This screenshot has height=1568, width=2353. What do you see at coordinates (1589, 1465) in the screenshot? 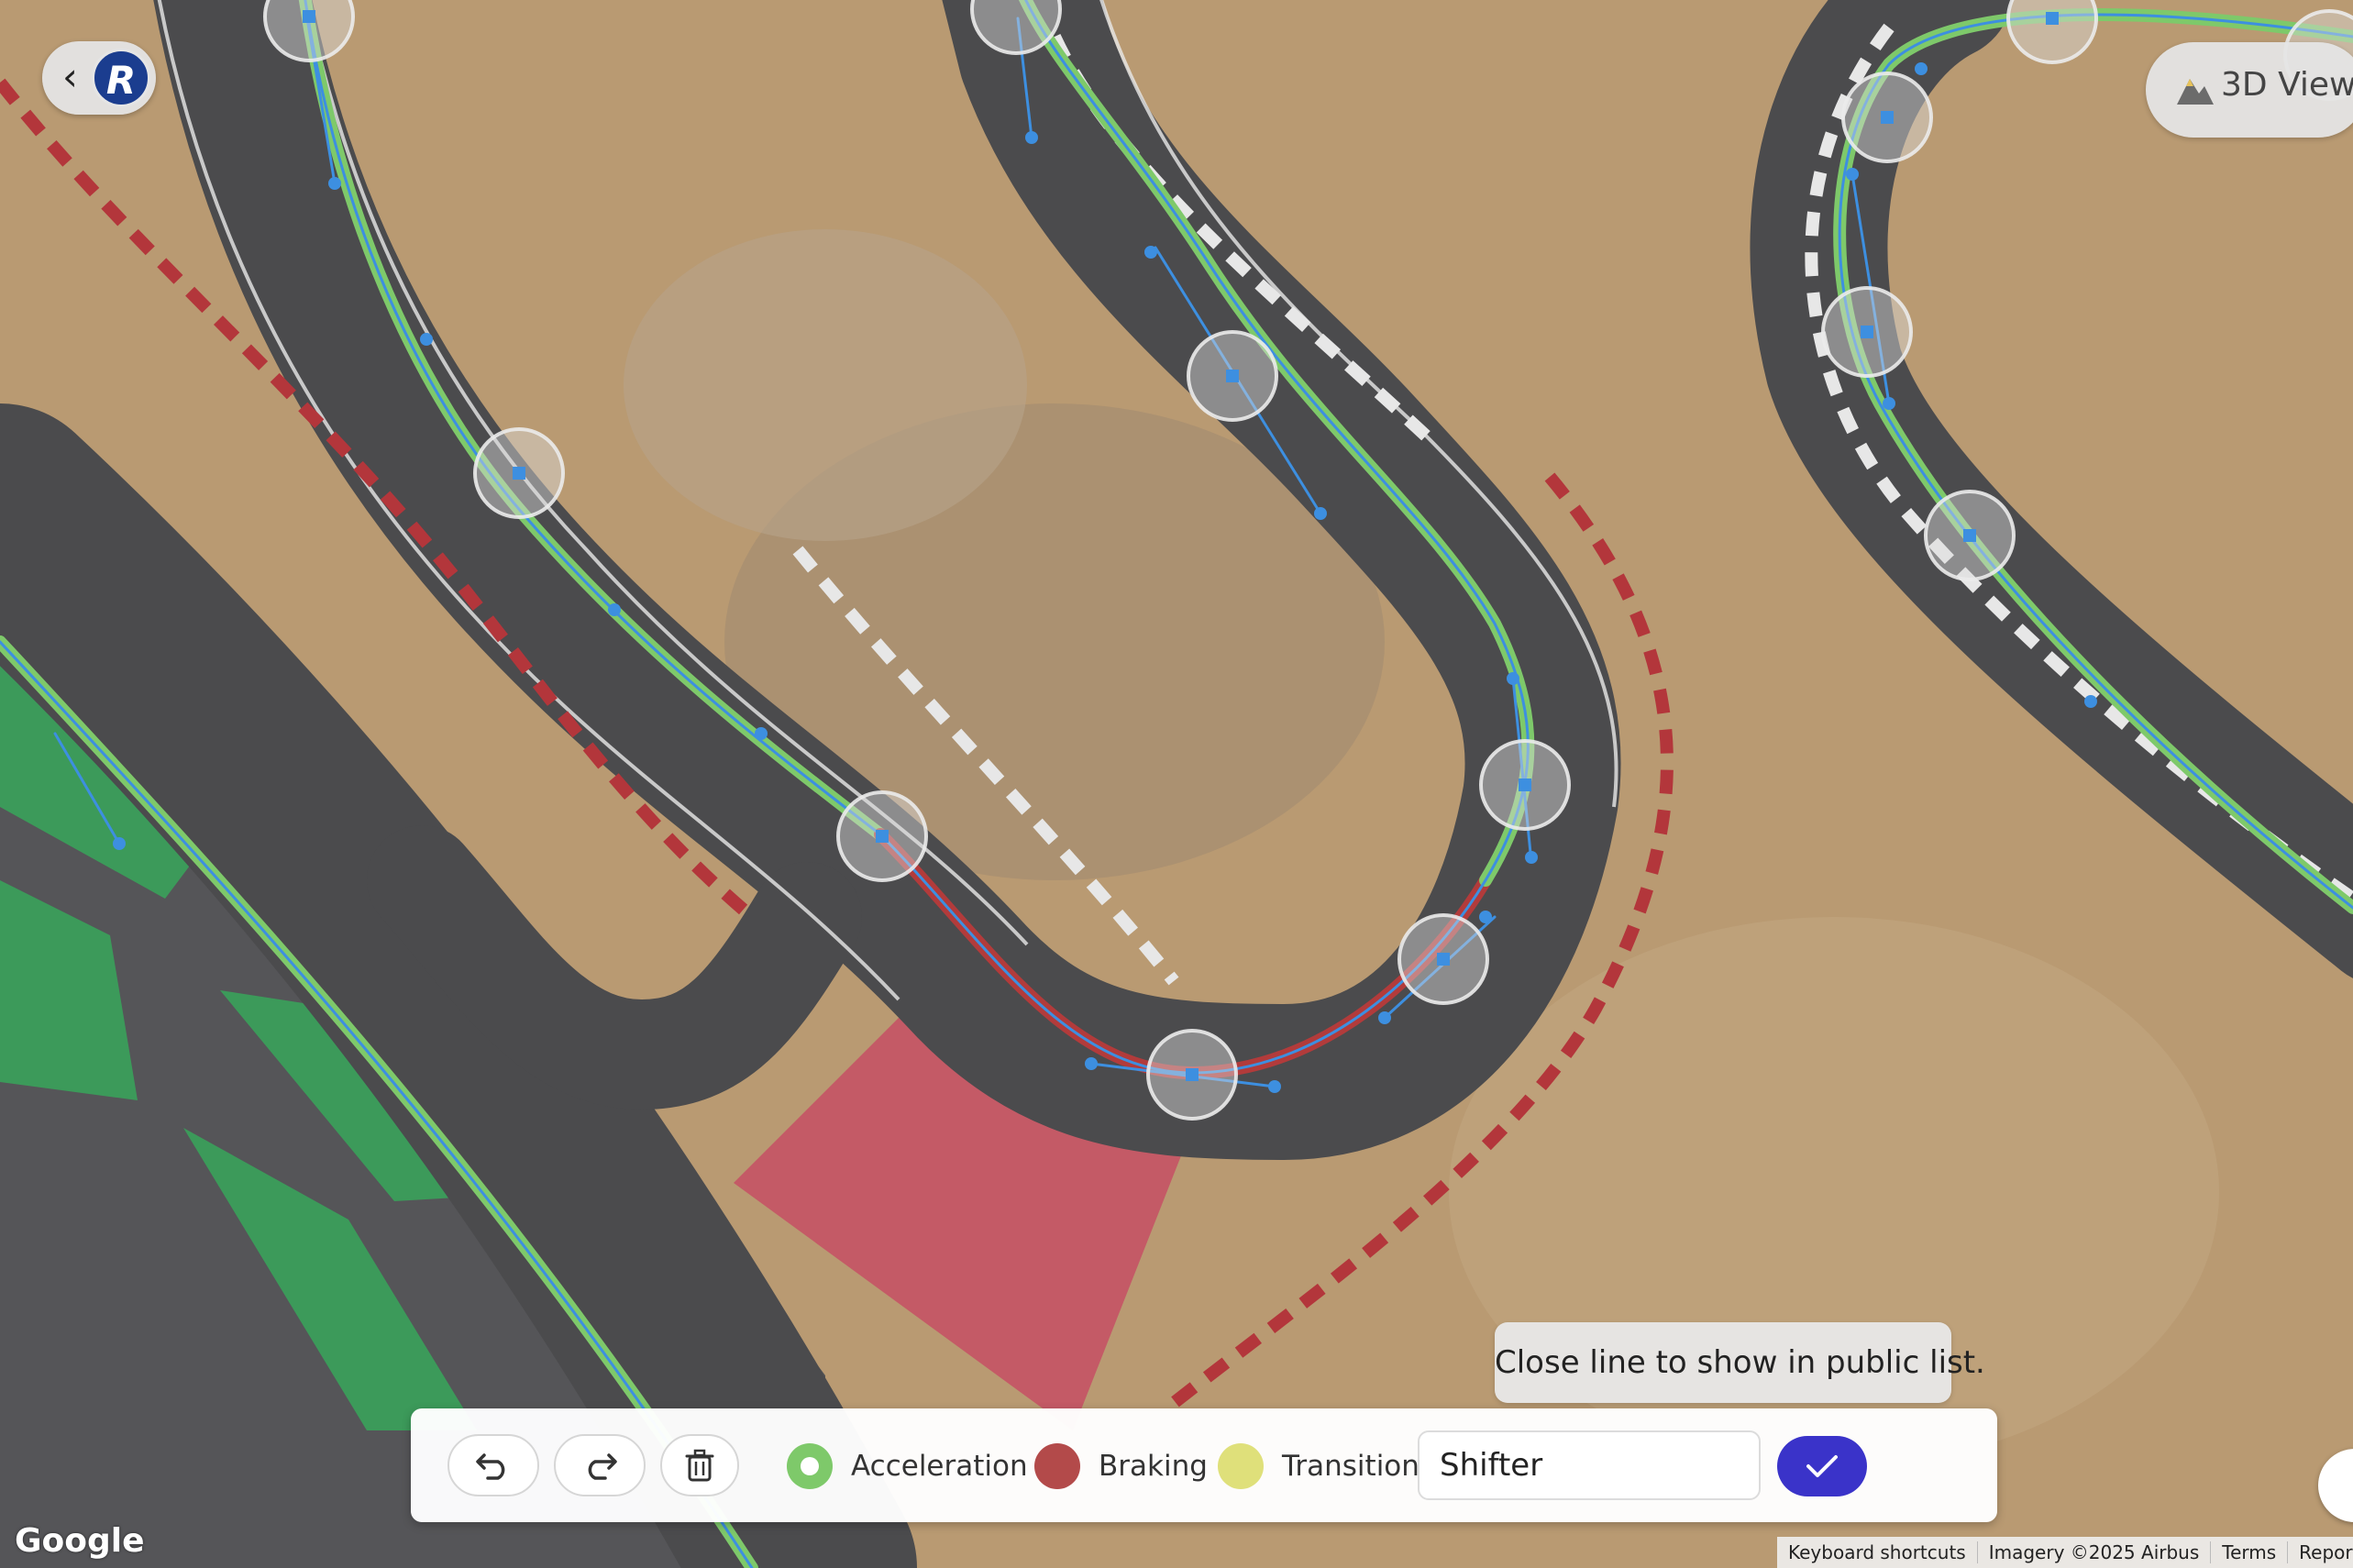
I see `line-name-input` at bounding box center [1589, 1465].